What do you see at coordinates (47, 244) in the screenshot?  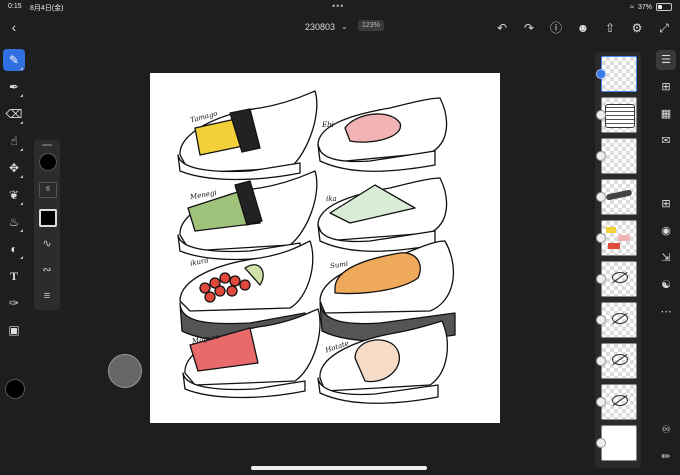 I see `stroke-wave-icon: ∿` at bounding box center [47, 244].